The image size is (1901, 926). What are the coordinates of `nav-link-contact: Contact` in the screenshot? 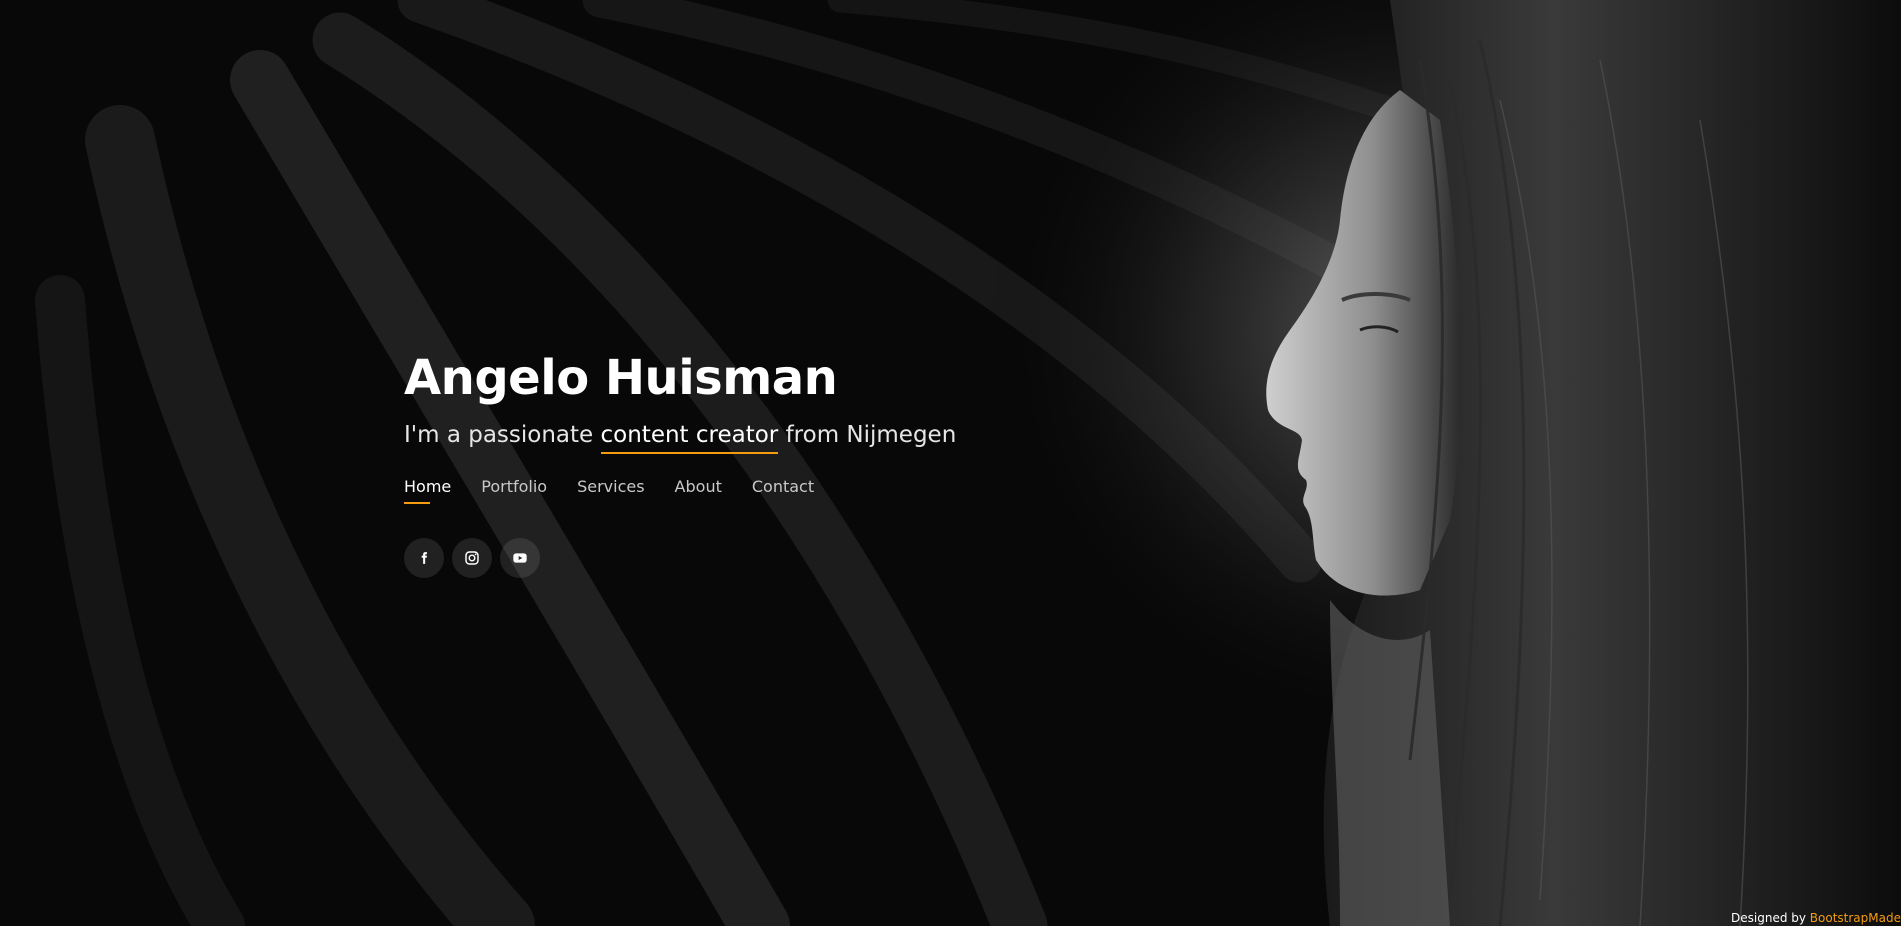 It's located at (783, 490).